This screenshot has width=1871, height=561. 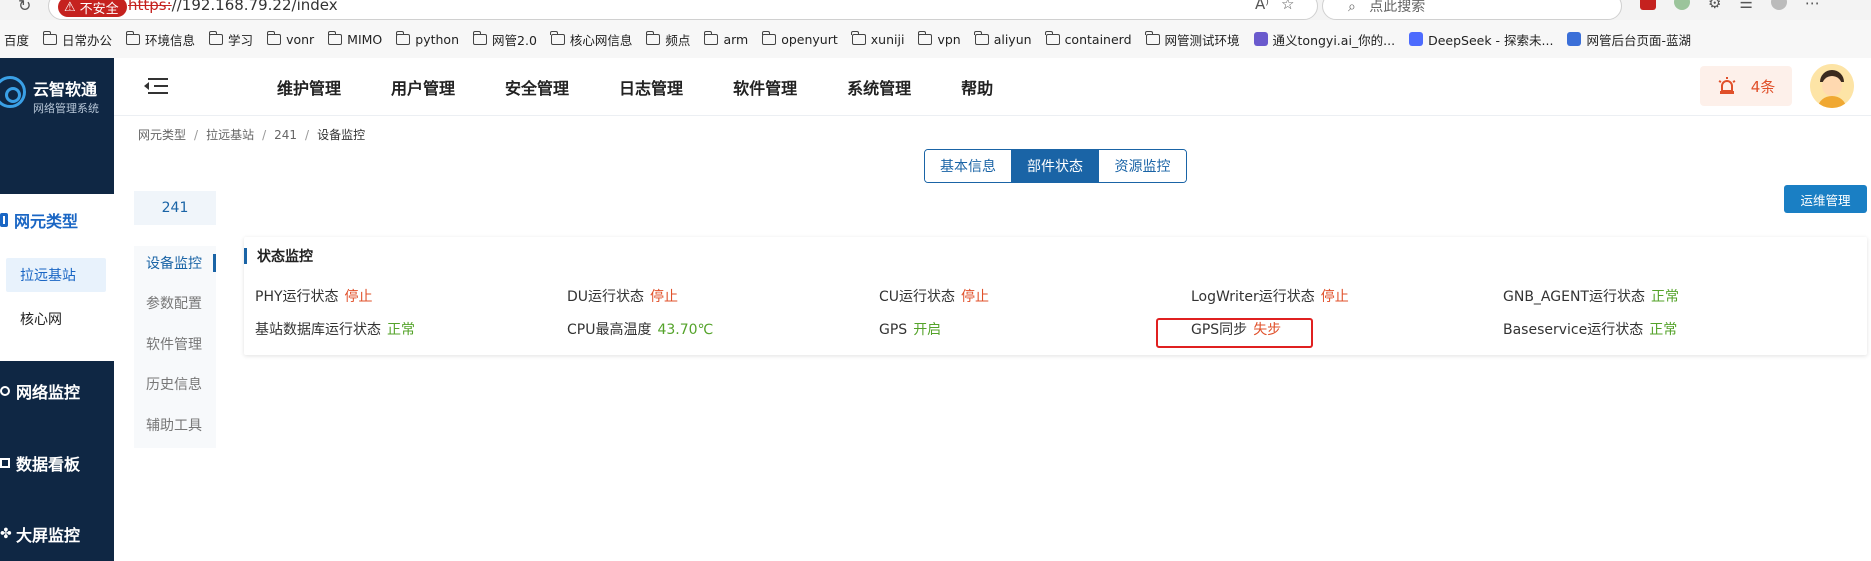 What do you see at coordinates (5, 391) in the screenshot?
I see `monitor-icon` at bounding box center [5, 391].